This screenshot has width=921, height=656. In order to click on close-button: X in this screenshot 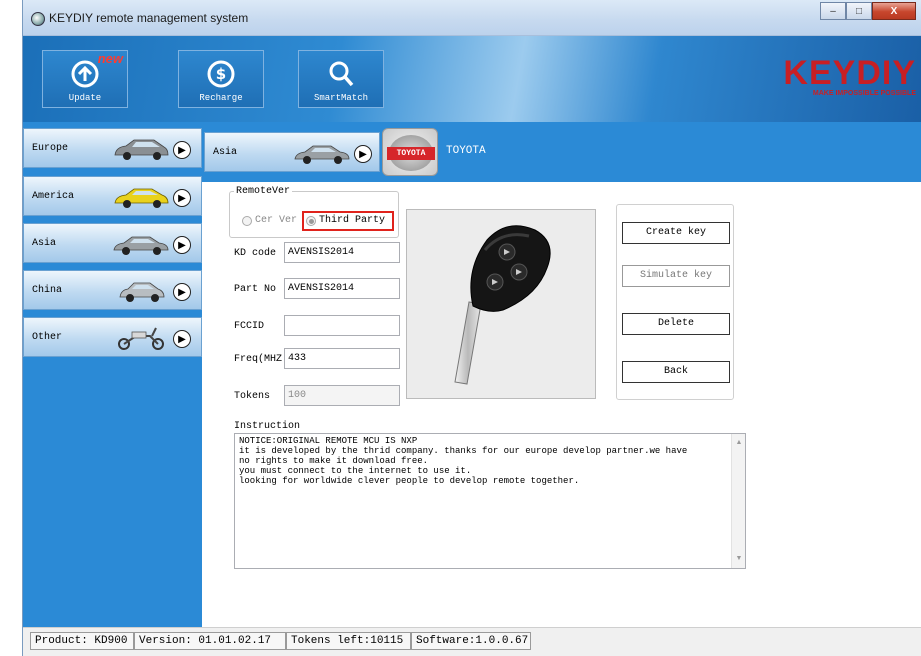, I will do `click(894, 11)`.